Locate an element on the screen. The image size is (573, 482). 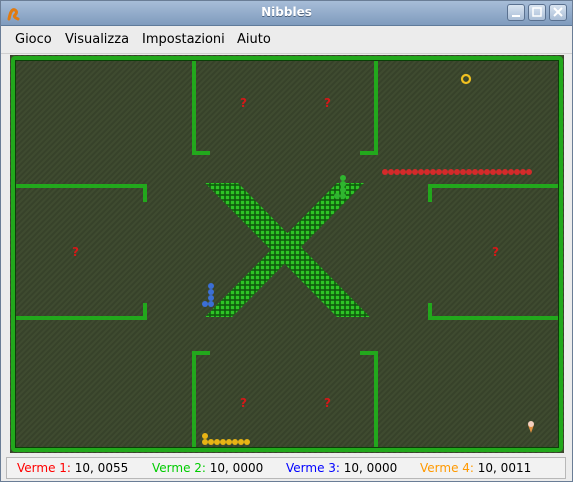
worm-1-label: Verme 1: is located at coordinates (44, 468).